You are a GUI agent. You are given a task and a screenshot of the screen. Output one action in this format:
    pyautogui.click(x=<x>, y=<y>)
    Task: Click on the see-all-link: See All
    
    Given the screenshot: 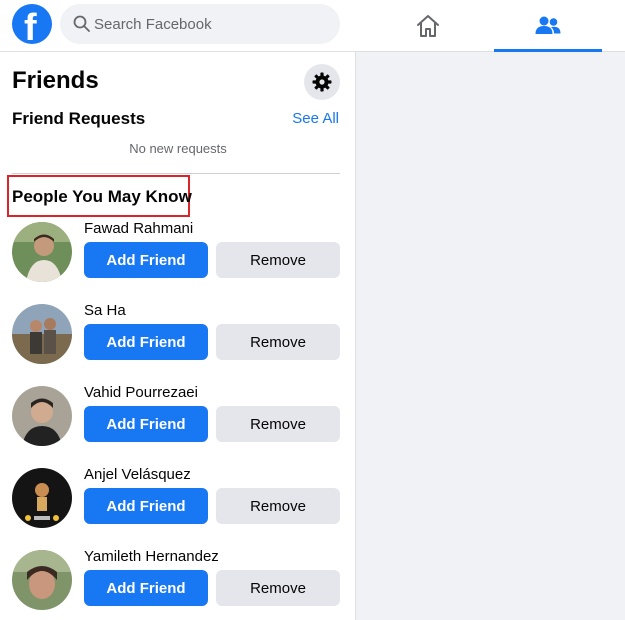 What is the action you would take?
    pyautogui.click(x=315, y=119)
    